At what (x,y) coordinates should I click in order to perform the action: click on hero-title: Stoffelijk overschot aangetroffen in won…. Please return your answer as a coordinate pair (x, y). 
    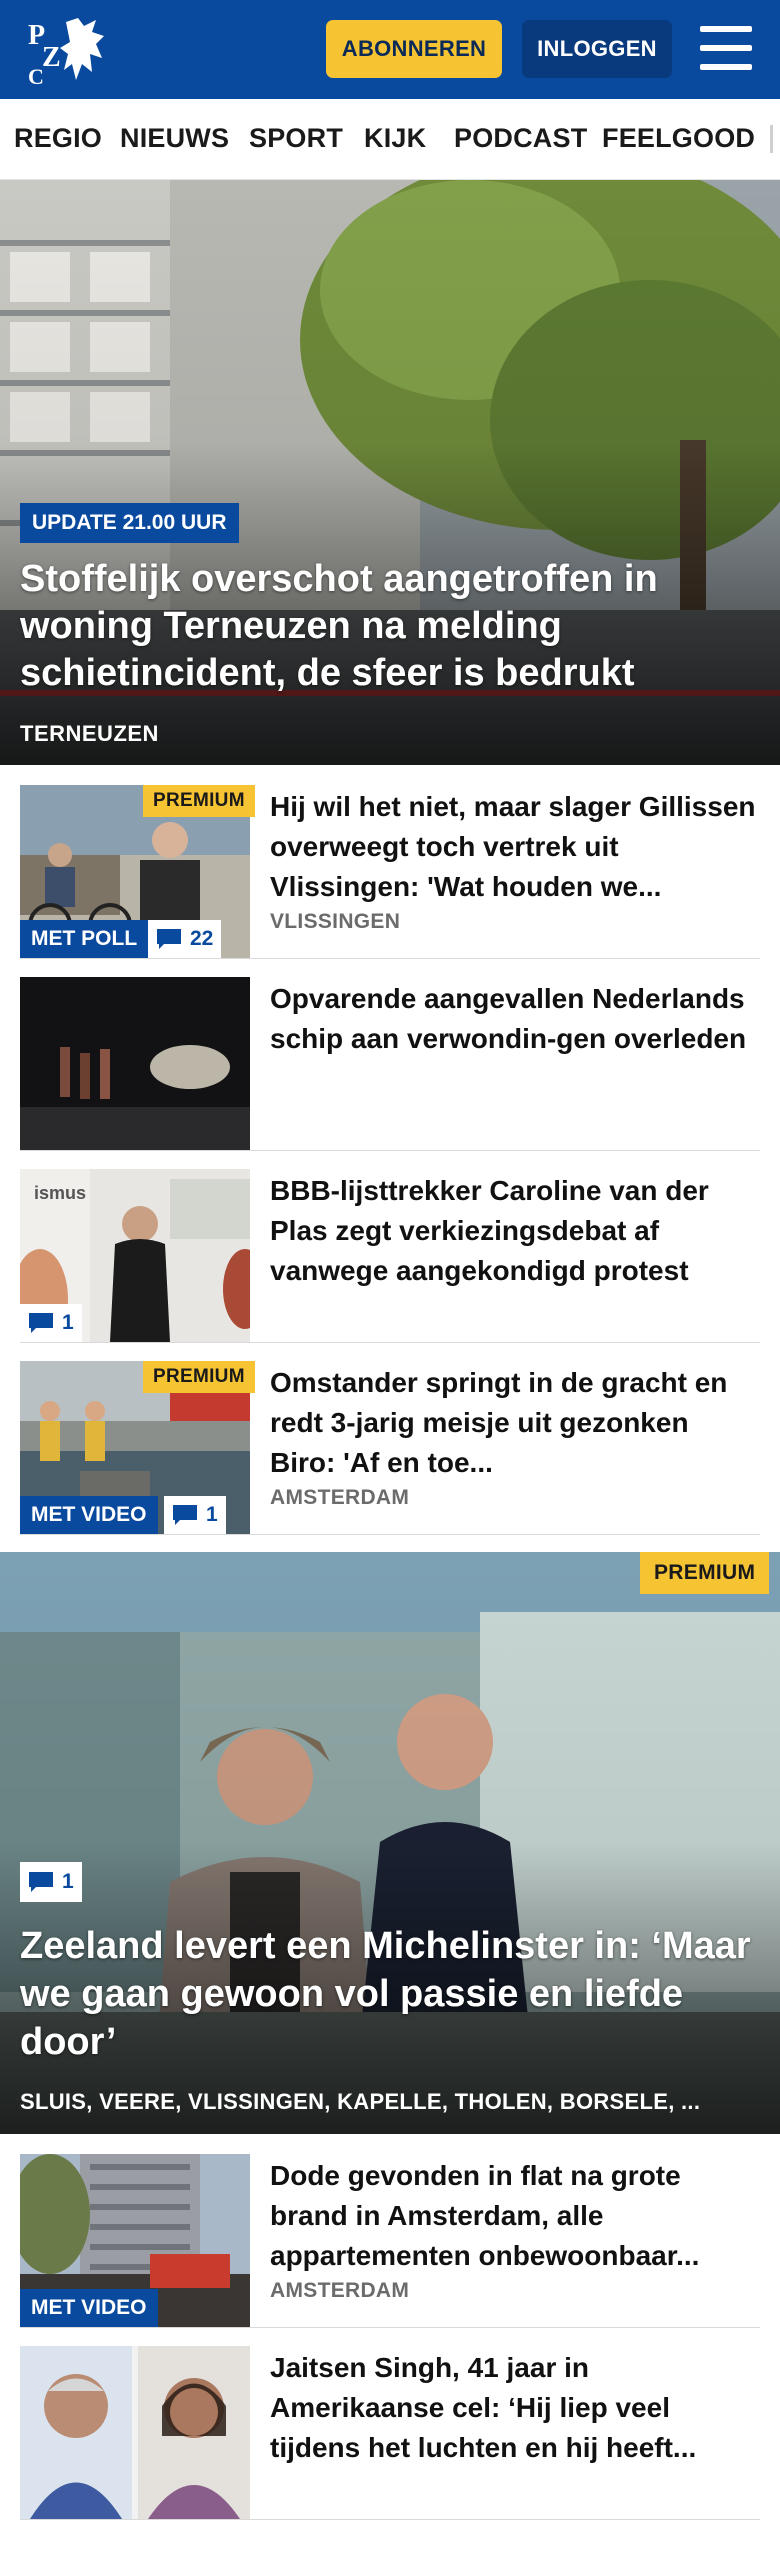
    Looking at the image, I should click on (390, 626).